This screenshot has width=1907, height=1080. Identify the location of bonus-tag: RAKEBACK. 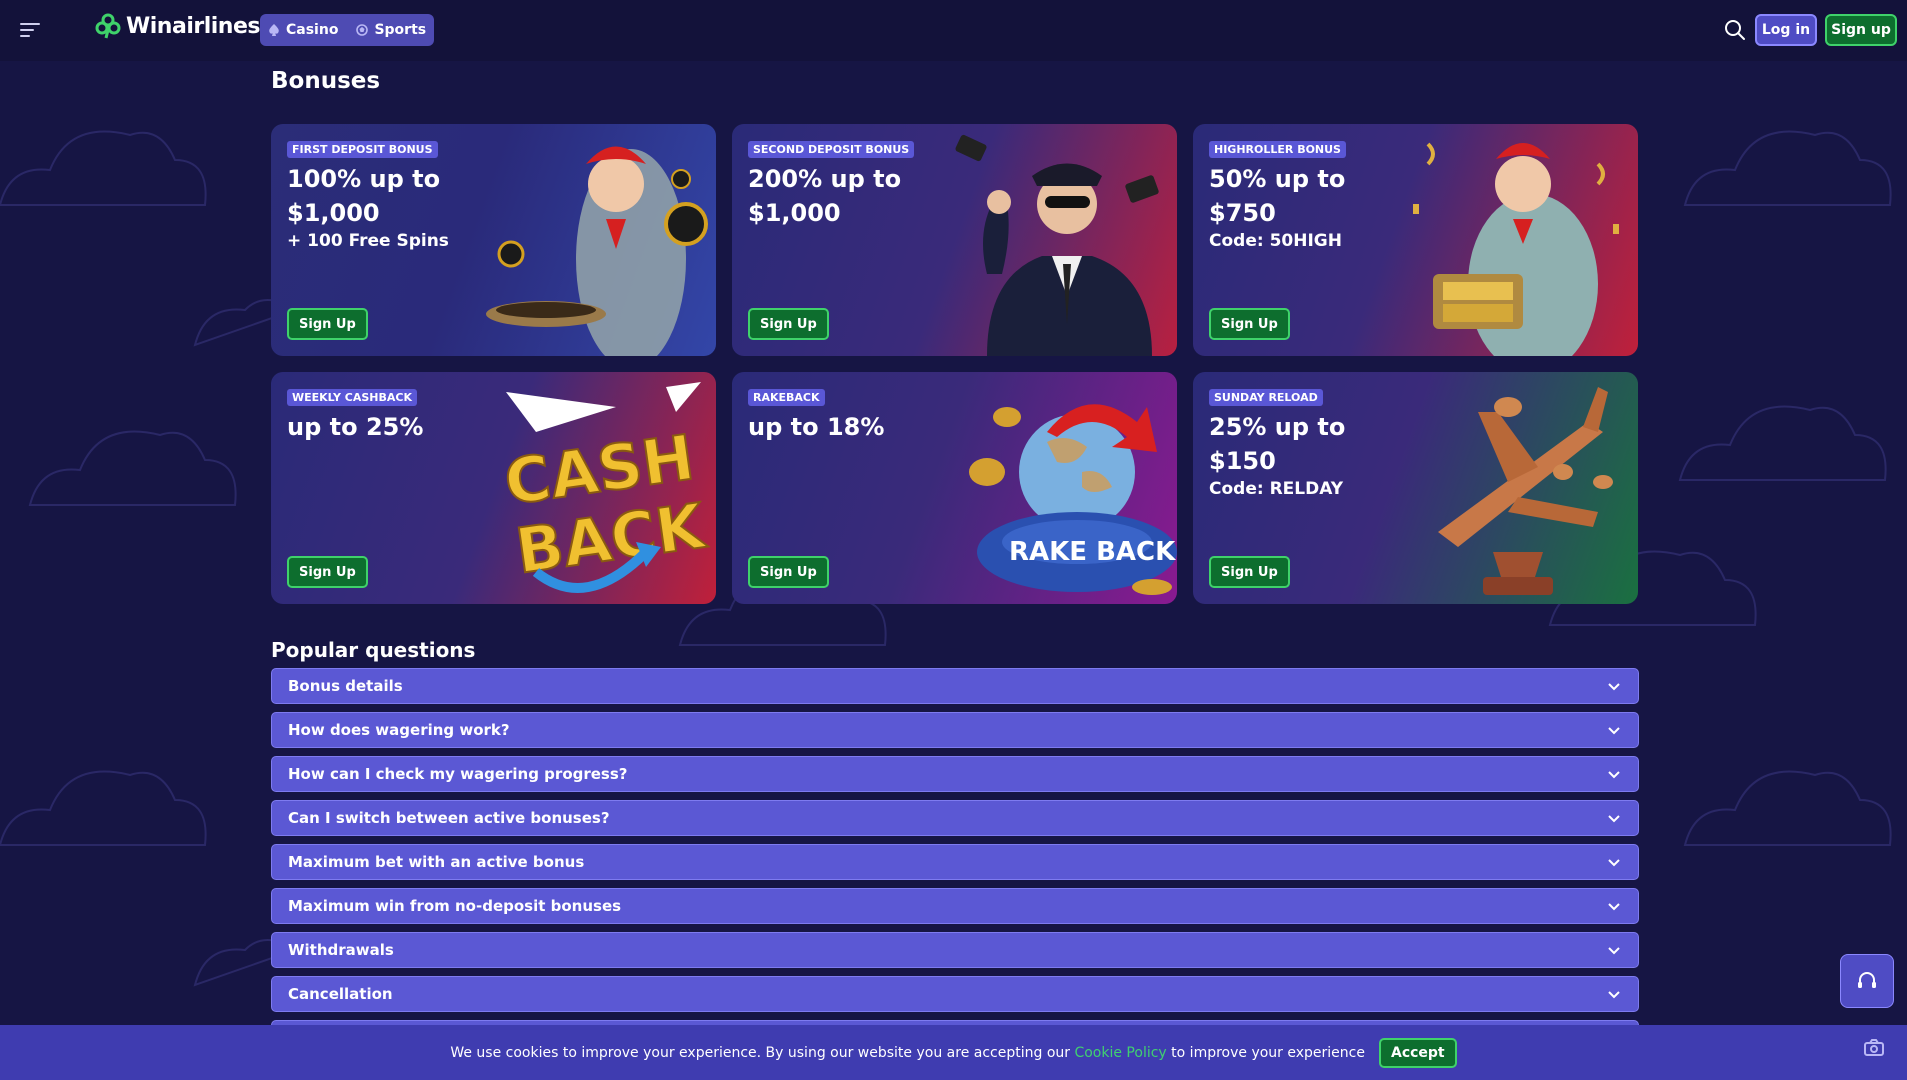
(786, 397).